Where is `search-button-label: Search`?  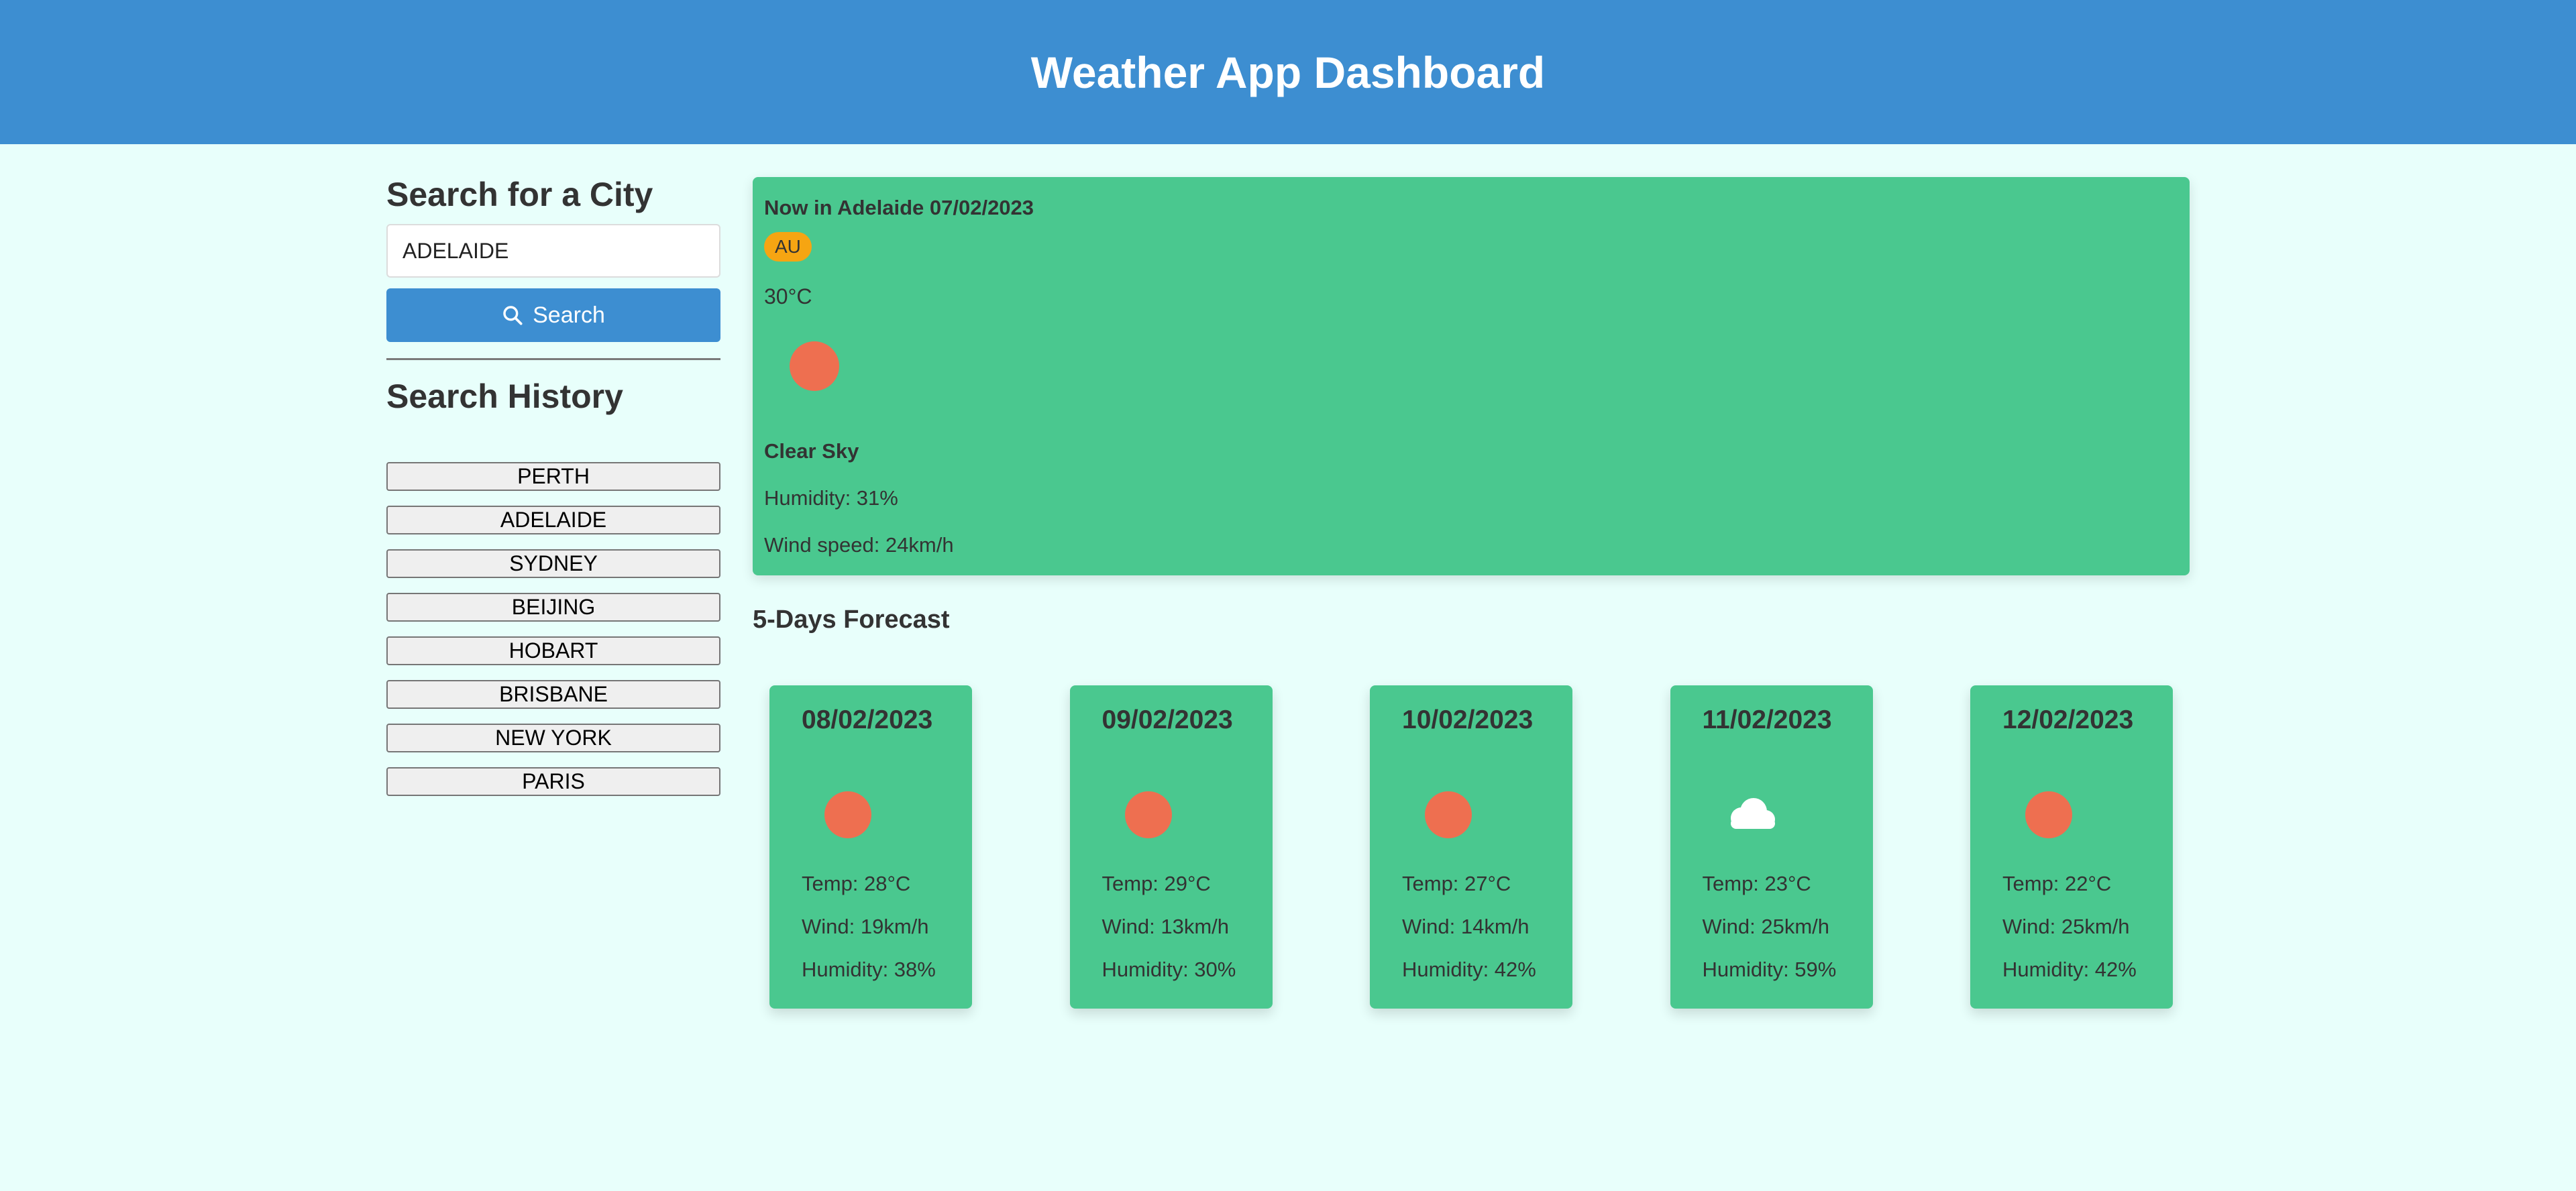
search-button-label: Search is located at coordinates (569, 315).